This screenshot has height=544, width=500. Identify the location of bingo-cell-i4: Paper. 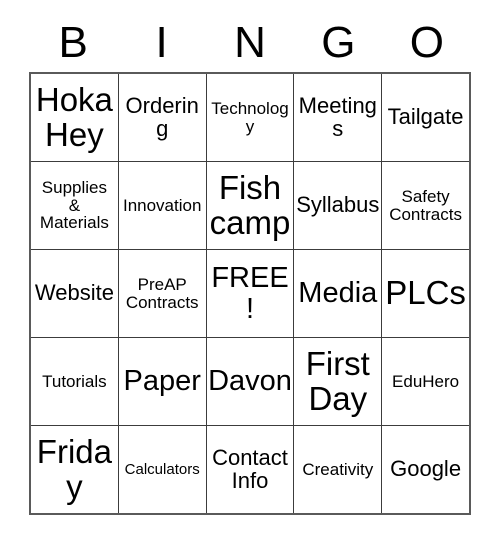
(161, 381).